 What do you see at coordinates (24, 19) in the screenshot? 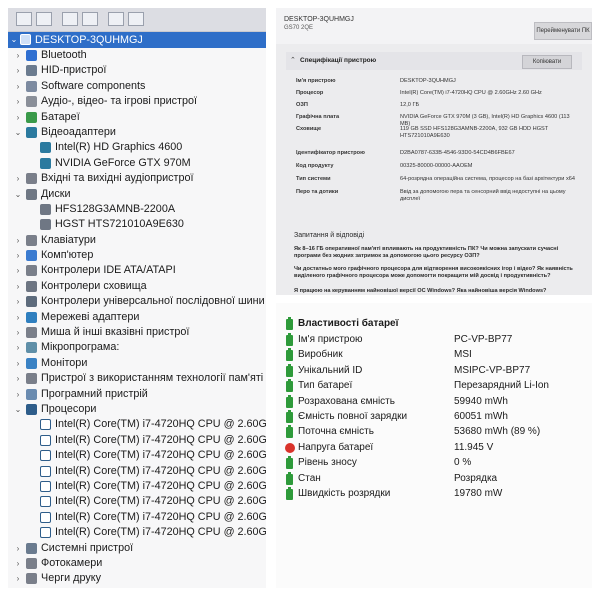
I see `back-icon` at bounding box center [24, 19].